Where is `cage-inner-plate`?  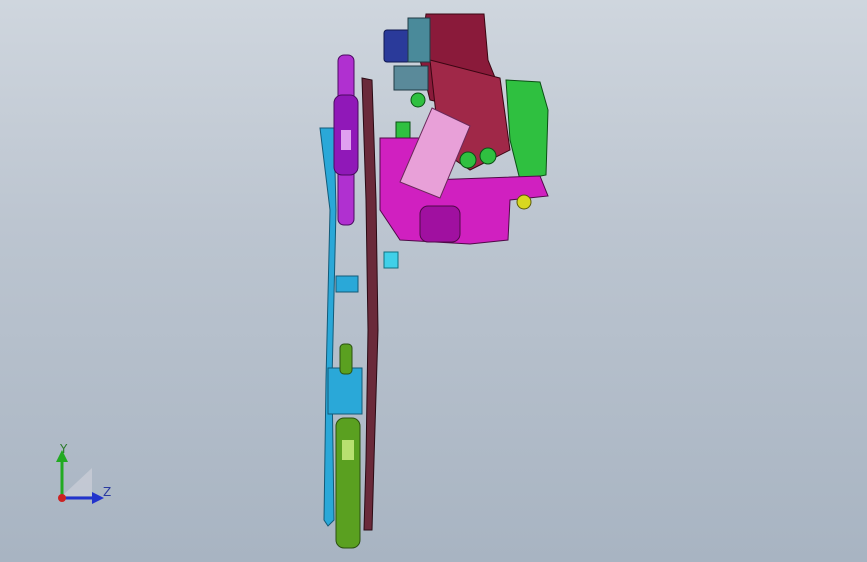 cage-inner-plate is located at coordinates (370, 304).